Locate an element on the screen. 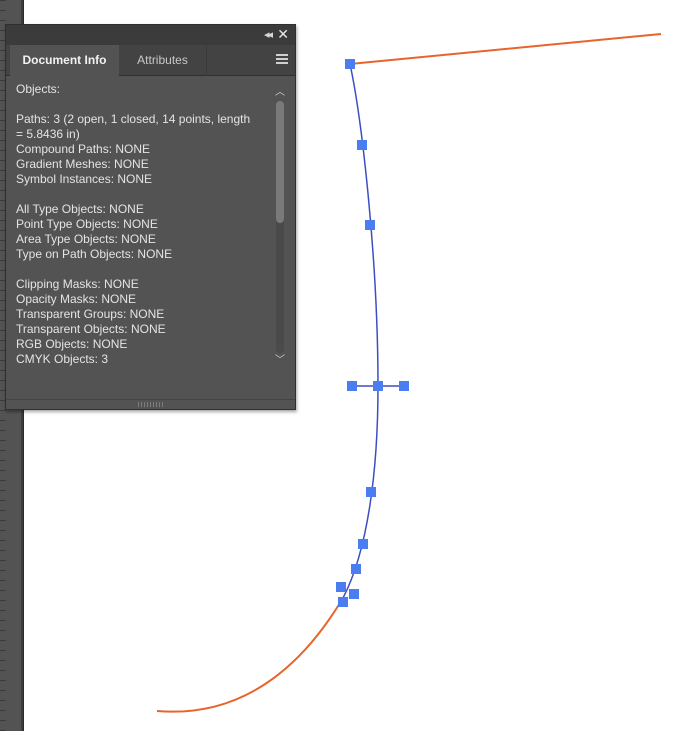 Image resolution: width=685 pixels, height=731 pixels. footer-divider is located at coordinates (150, 399).